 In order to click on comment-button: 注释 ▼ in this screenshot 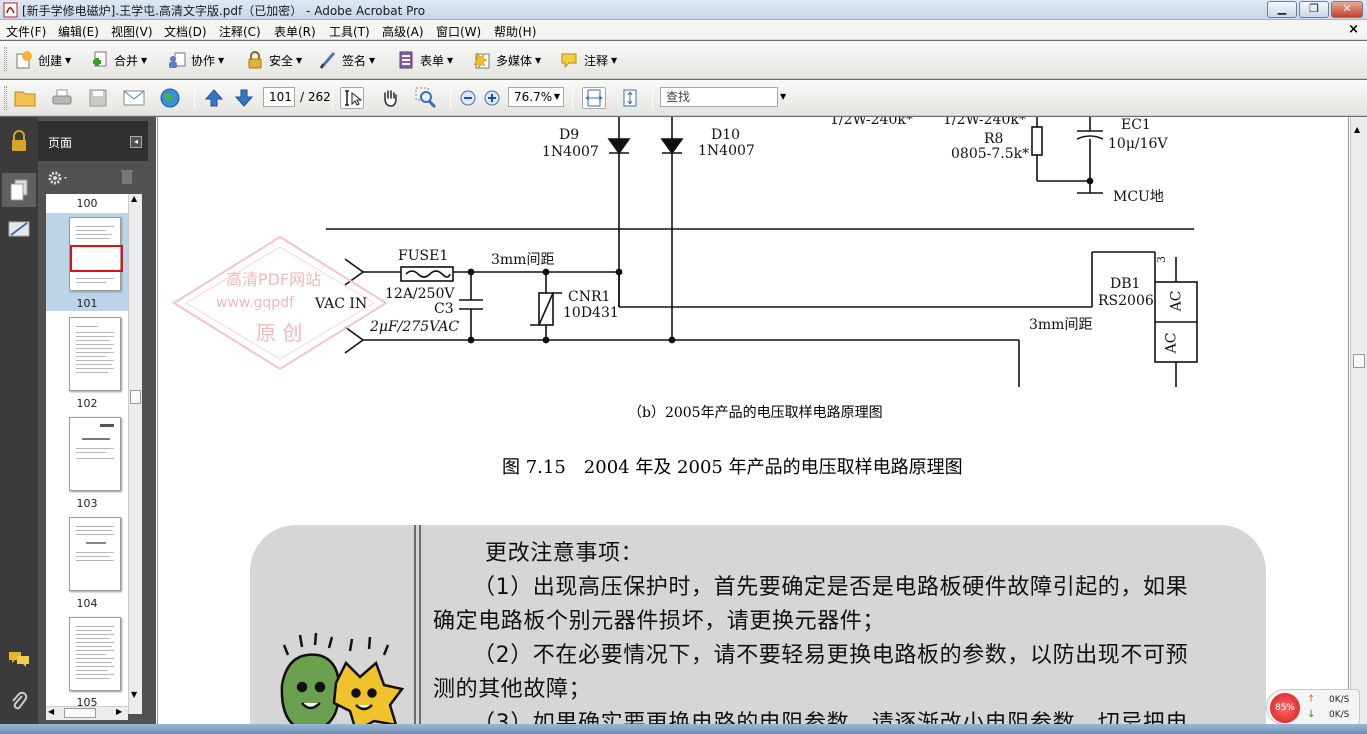, I will do `click(588, 60)`.